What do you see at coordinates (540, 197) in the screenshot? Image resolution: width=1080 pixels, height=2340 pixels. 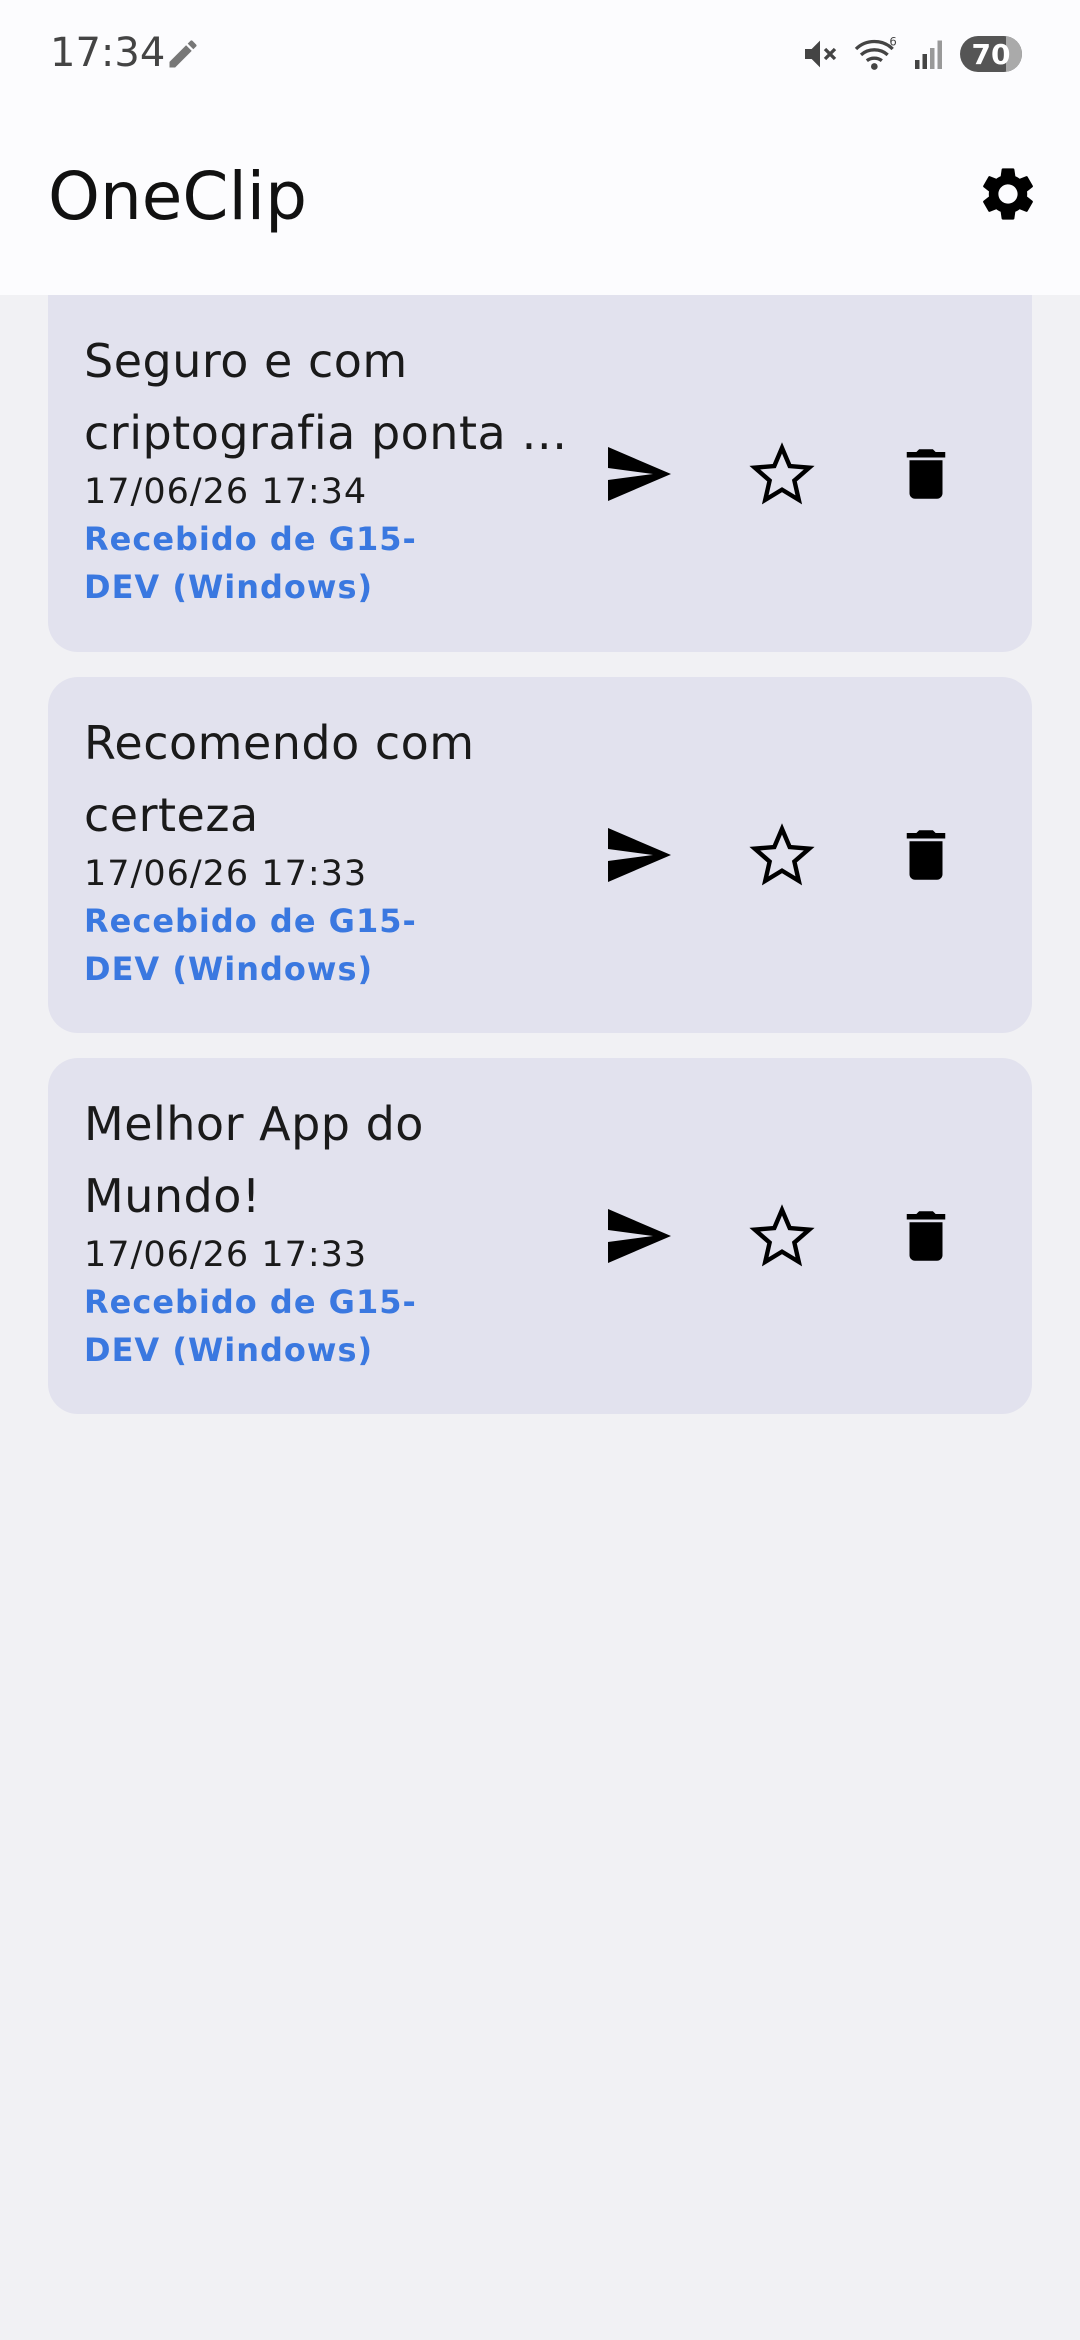 I see `app-bar: OneClip` at bounding box center [540, 197].